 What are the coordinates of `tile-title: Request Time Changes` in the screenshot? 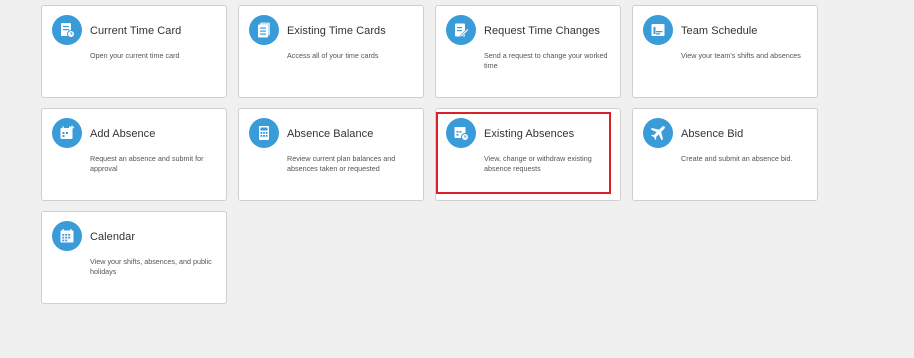 It's located at (542, 31).